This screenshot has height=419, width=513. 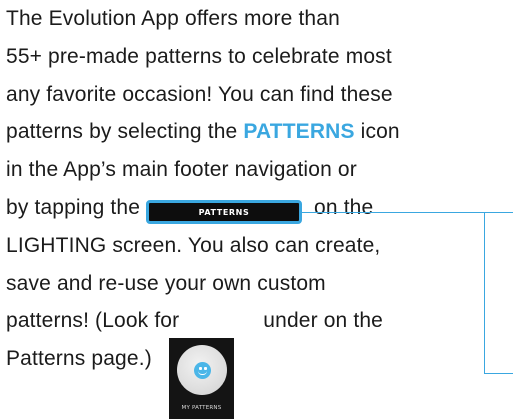 What do you see at coordinates (193, 245) in the screenshot?
I see `paragraph-line: LIGHTING screen. You also can create,` at bounding box center [193, 245].